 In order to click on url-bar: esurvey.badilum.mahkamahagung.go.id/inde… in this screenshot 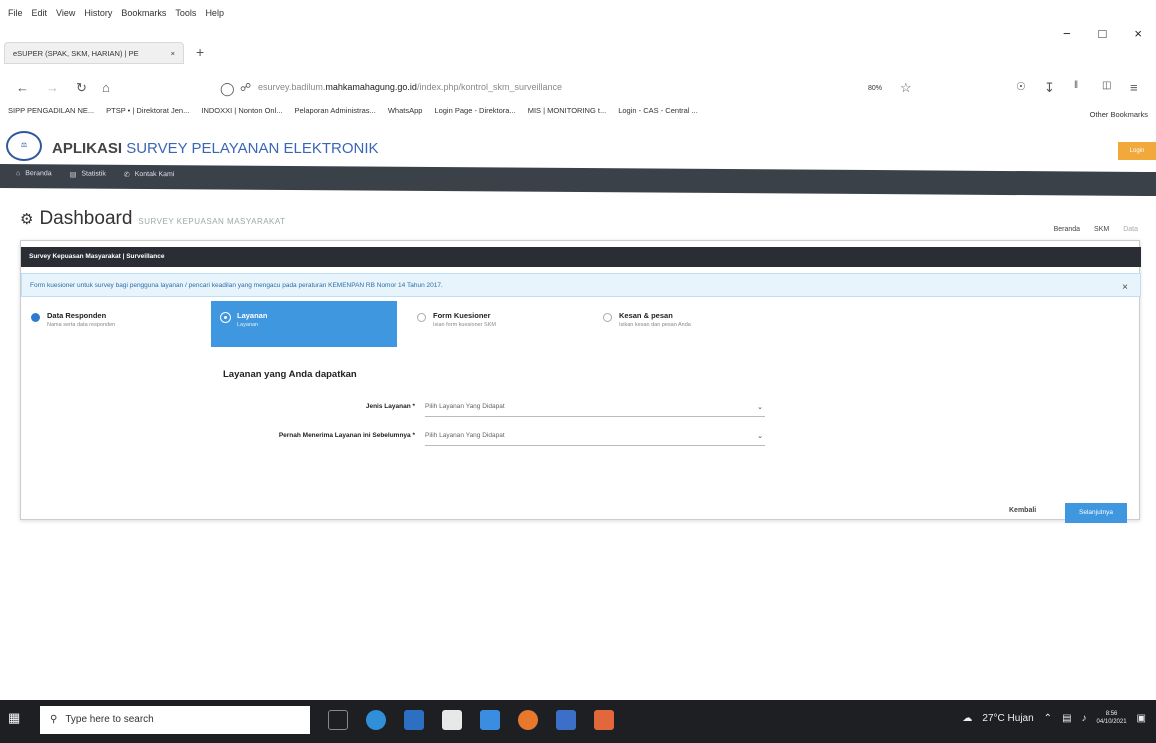, I will do `click(468, 87)`.